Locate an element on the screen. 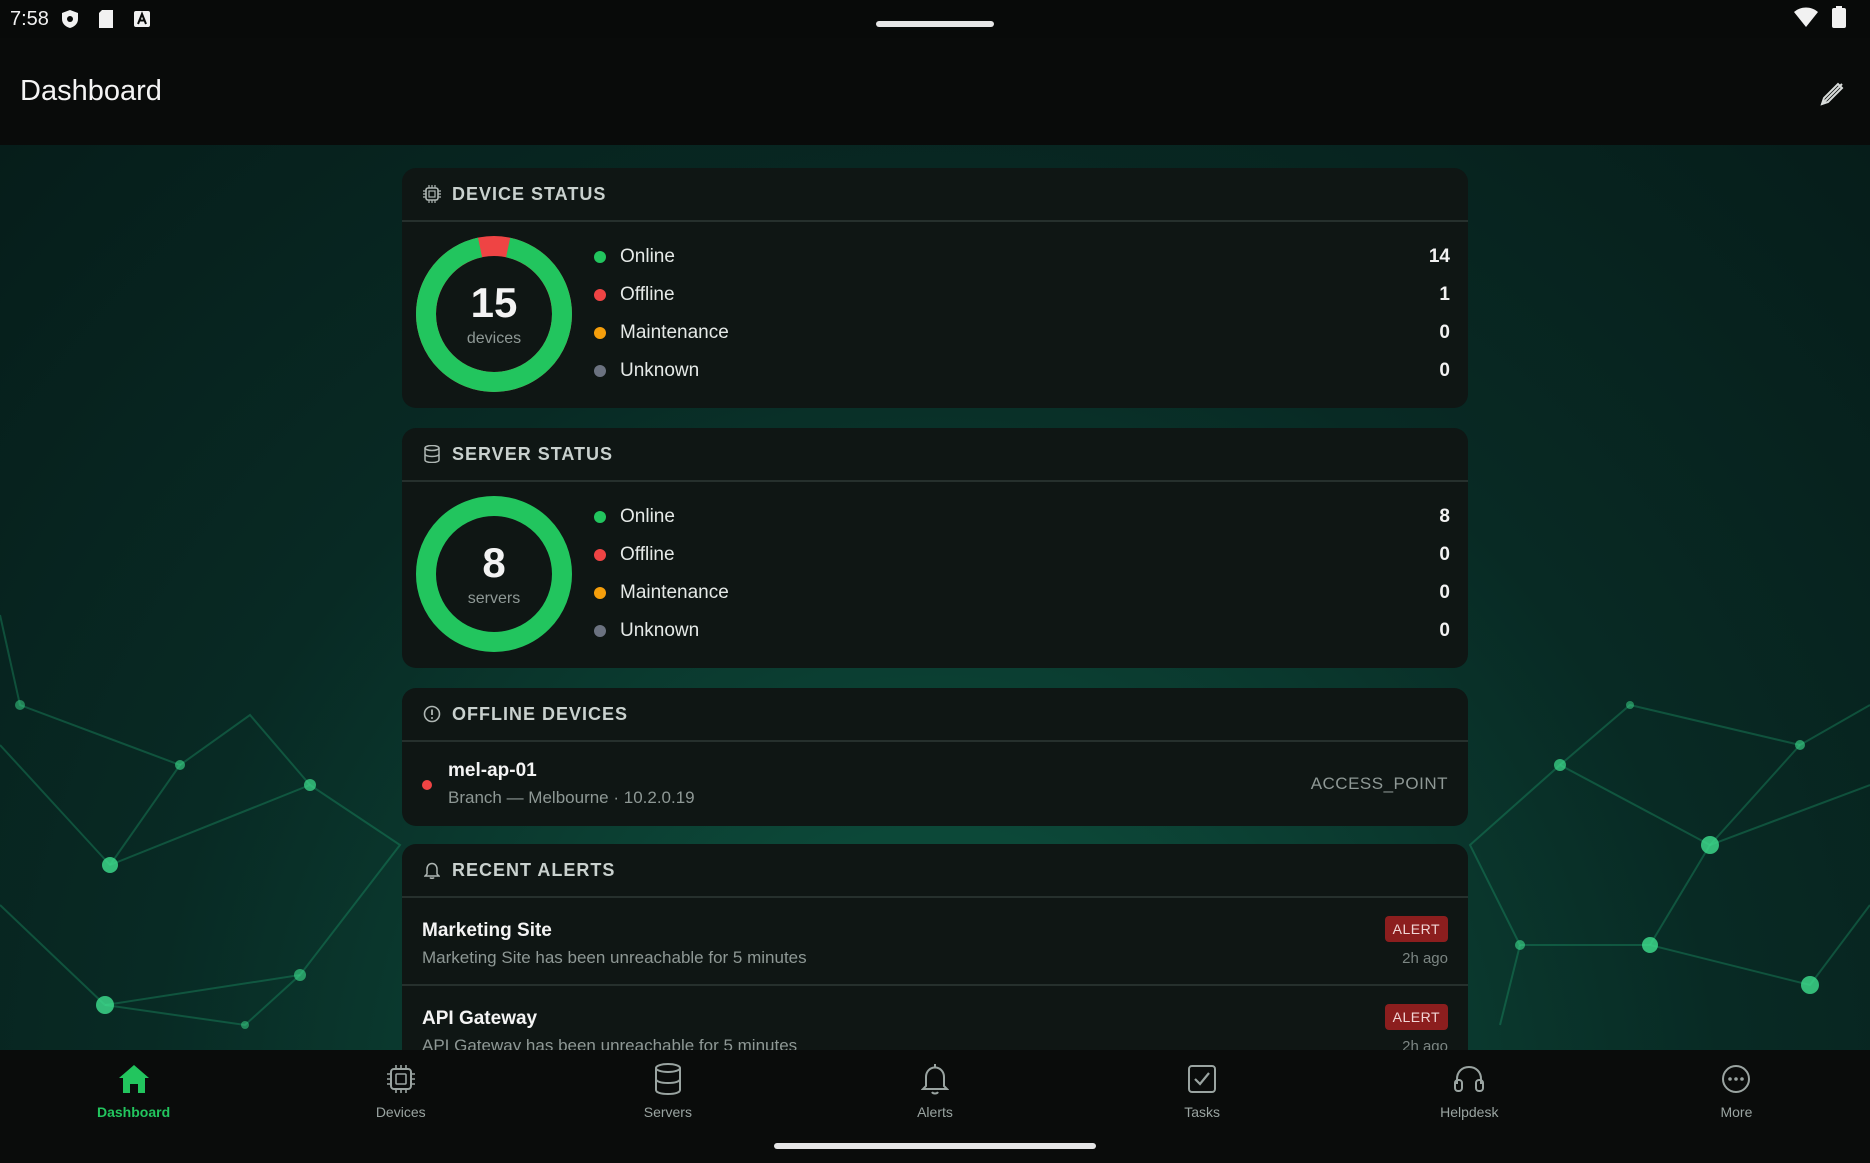 The width and height of the screenshot is (1870, 1163). sd-card-icon is located at coordinates (106, 19).